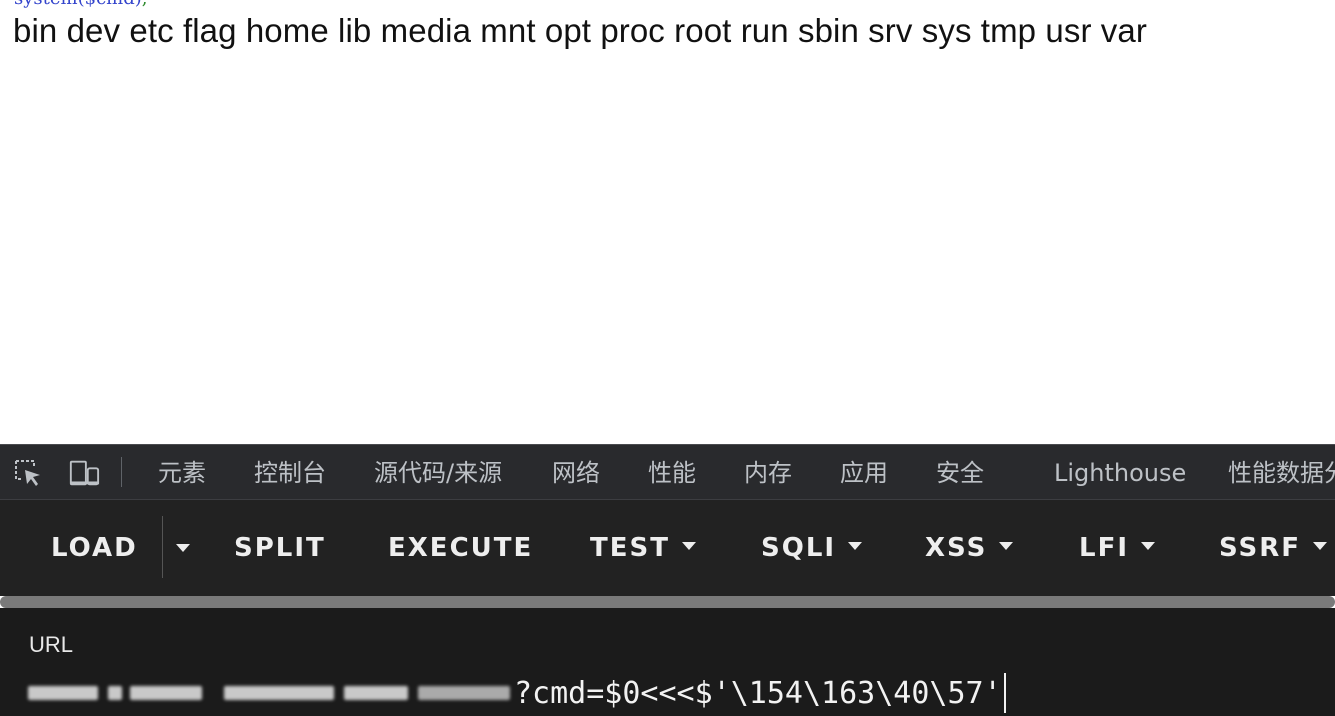  I want to click on xss-label: XSS, so click(956, 548).